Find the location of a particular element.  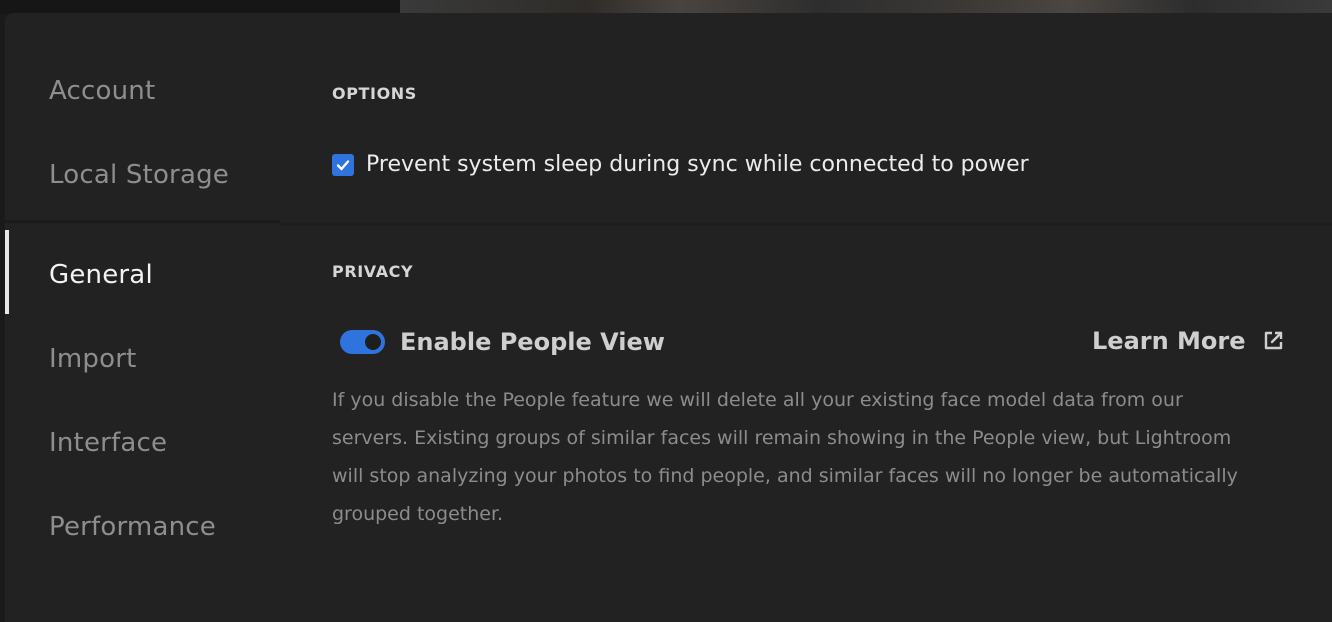

external-link-icon is located at coordinates (1273, 341).